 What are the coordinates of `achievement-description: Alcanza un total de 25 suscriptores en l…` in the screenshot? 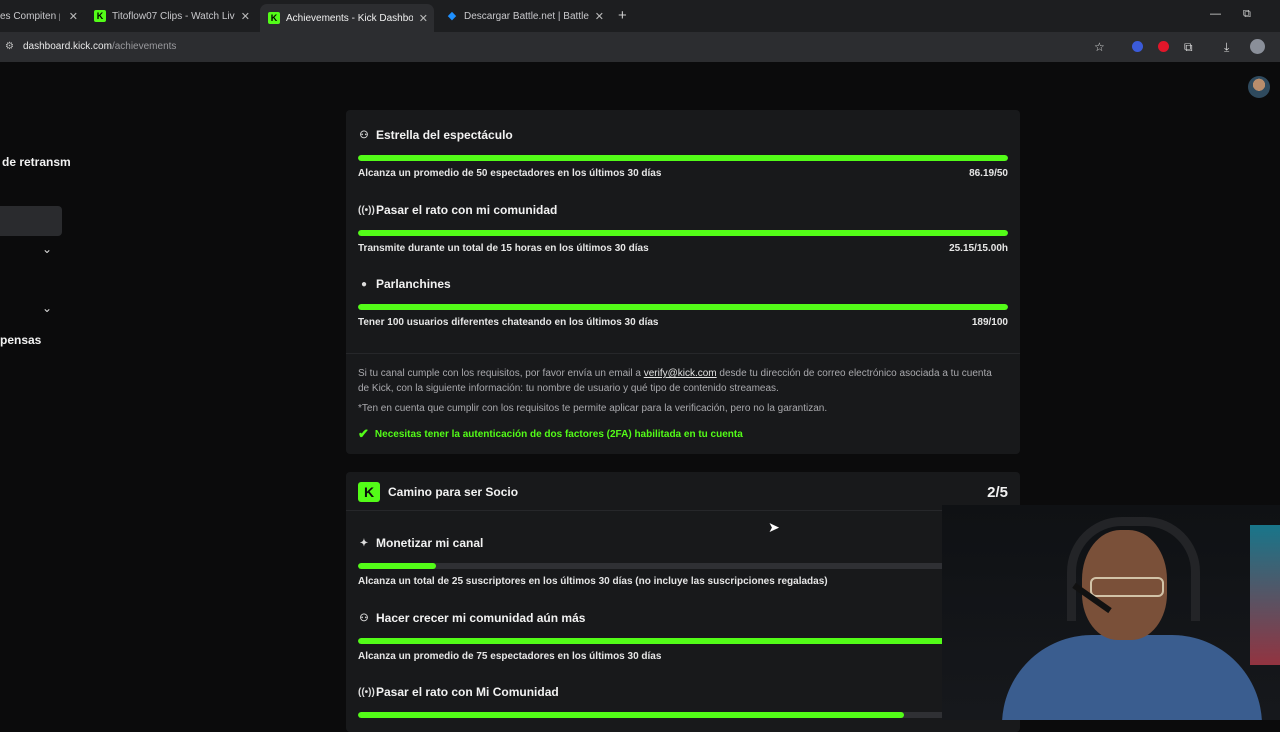 It's located at (593, 581).